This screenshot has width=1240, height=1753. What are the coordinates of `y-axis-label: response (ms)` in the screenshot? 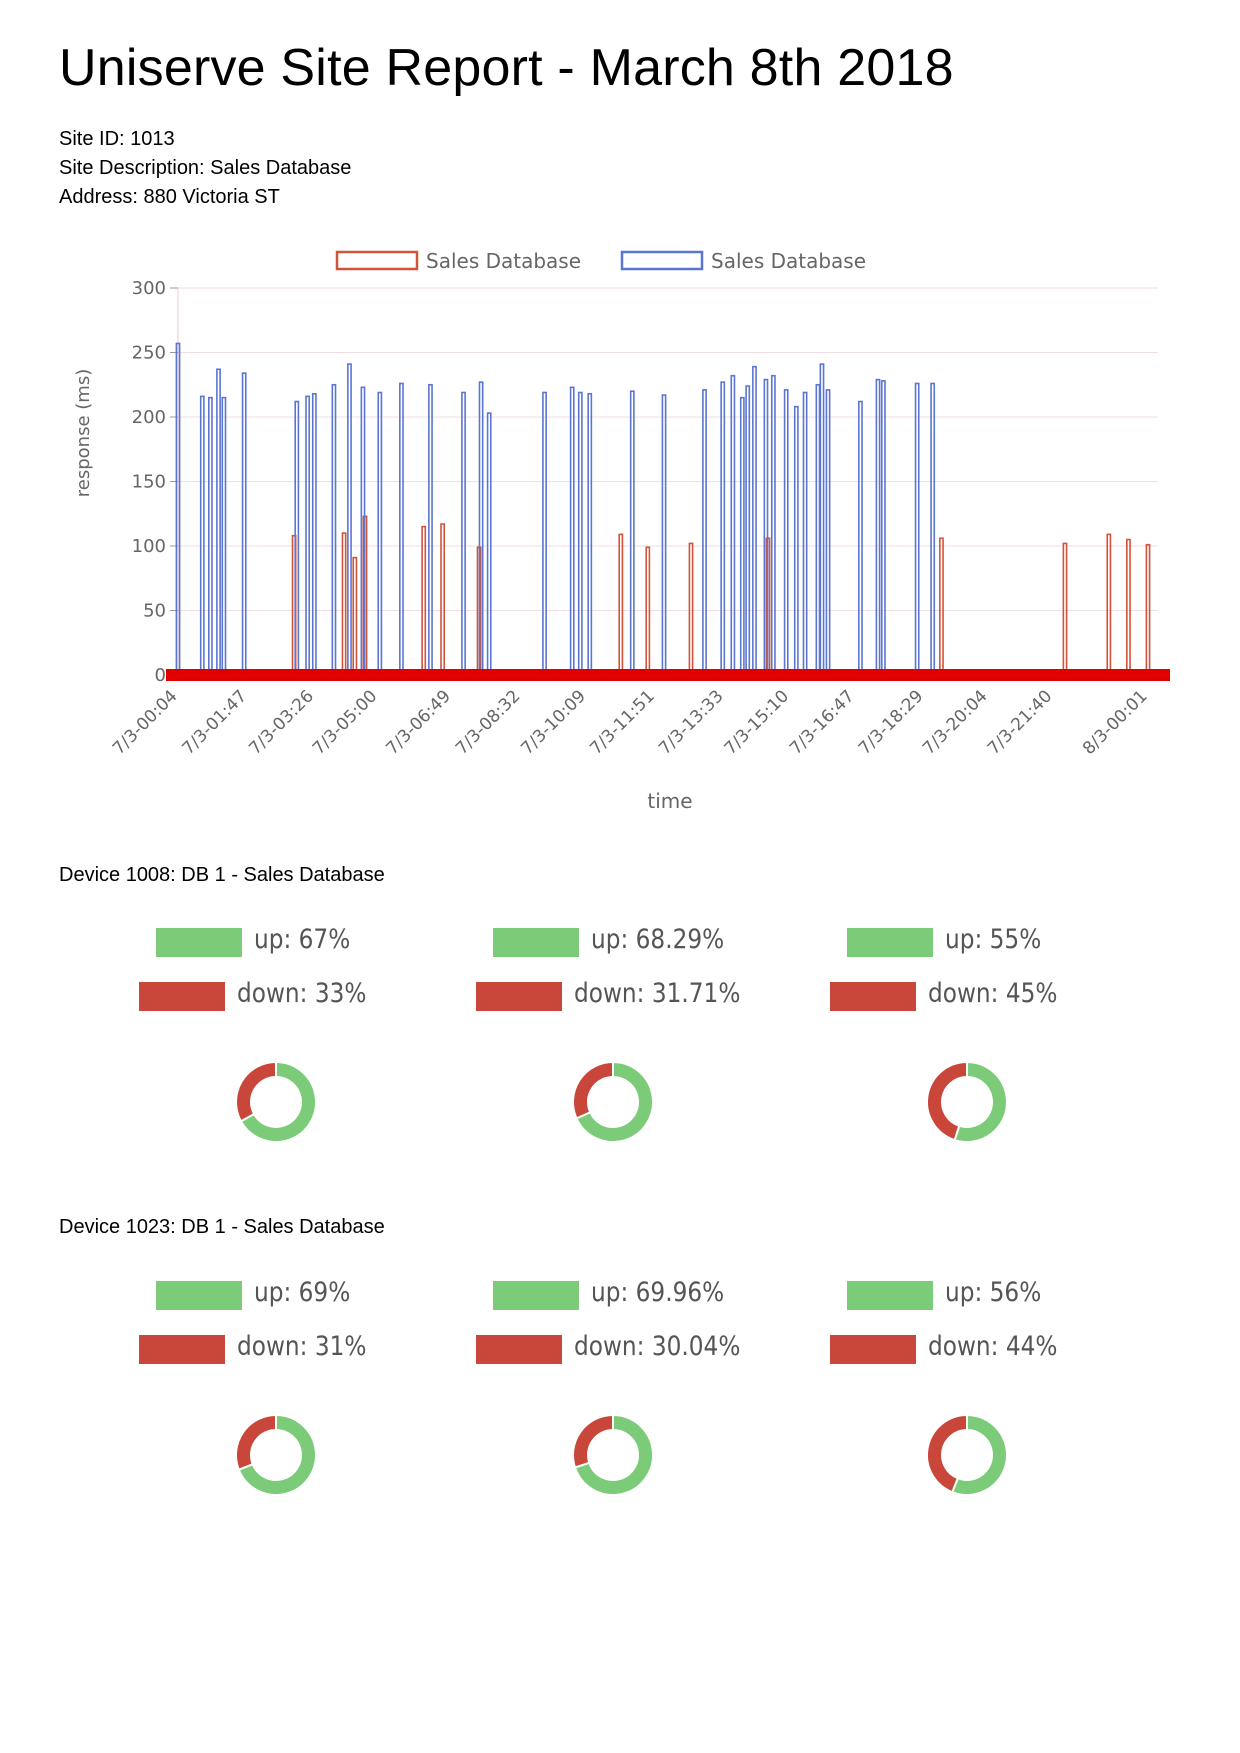 It's located at (83, 433).